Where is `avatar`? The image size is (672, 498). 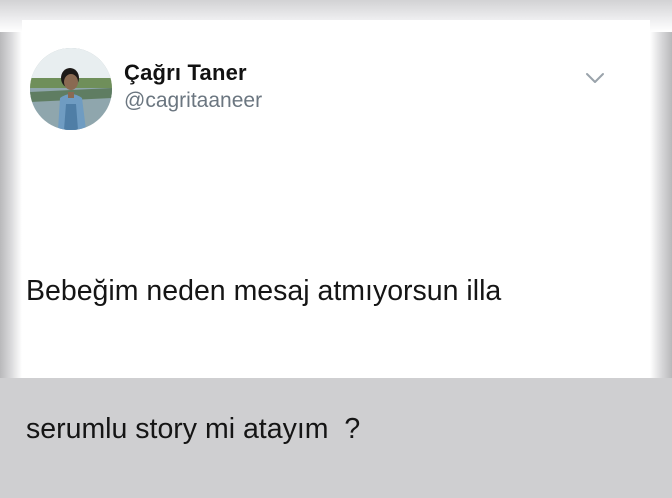 avatar is located at coordinates (71, 89).